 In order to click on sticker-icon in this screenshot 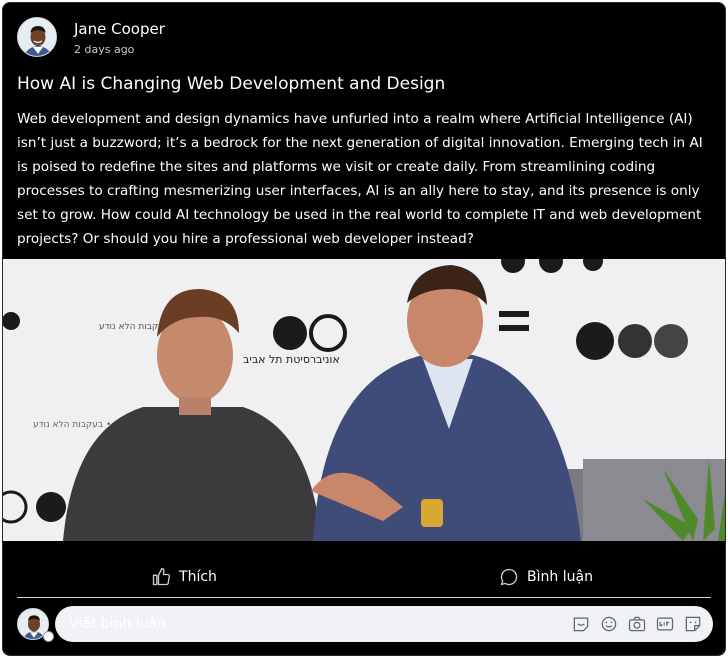, I will do `click(581, 624)`.